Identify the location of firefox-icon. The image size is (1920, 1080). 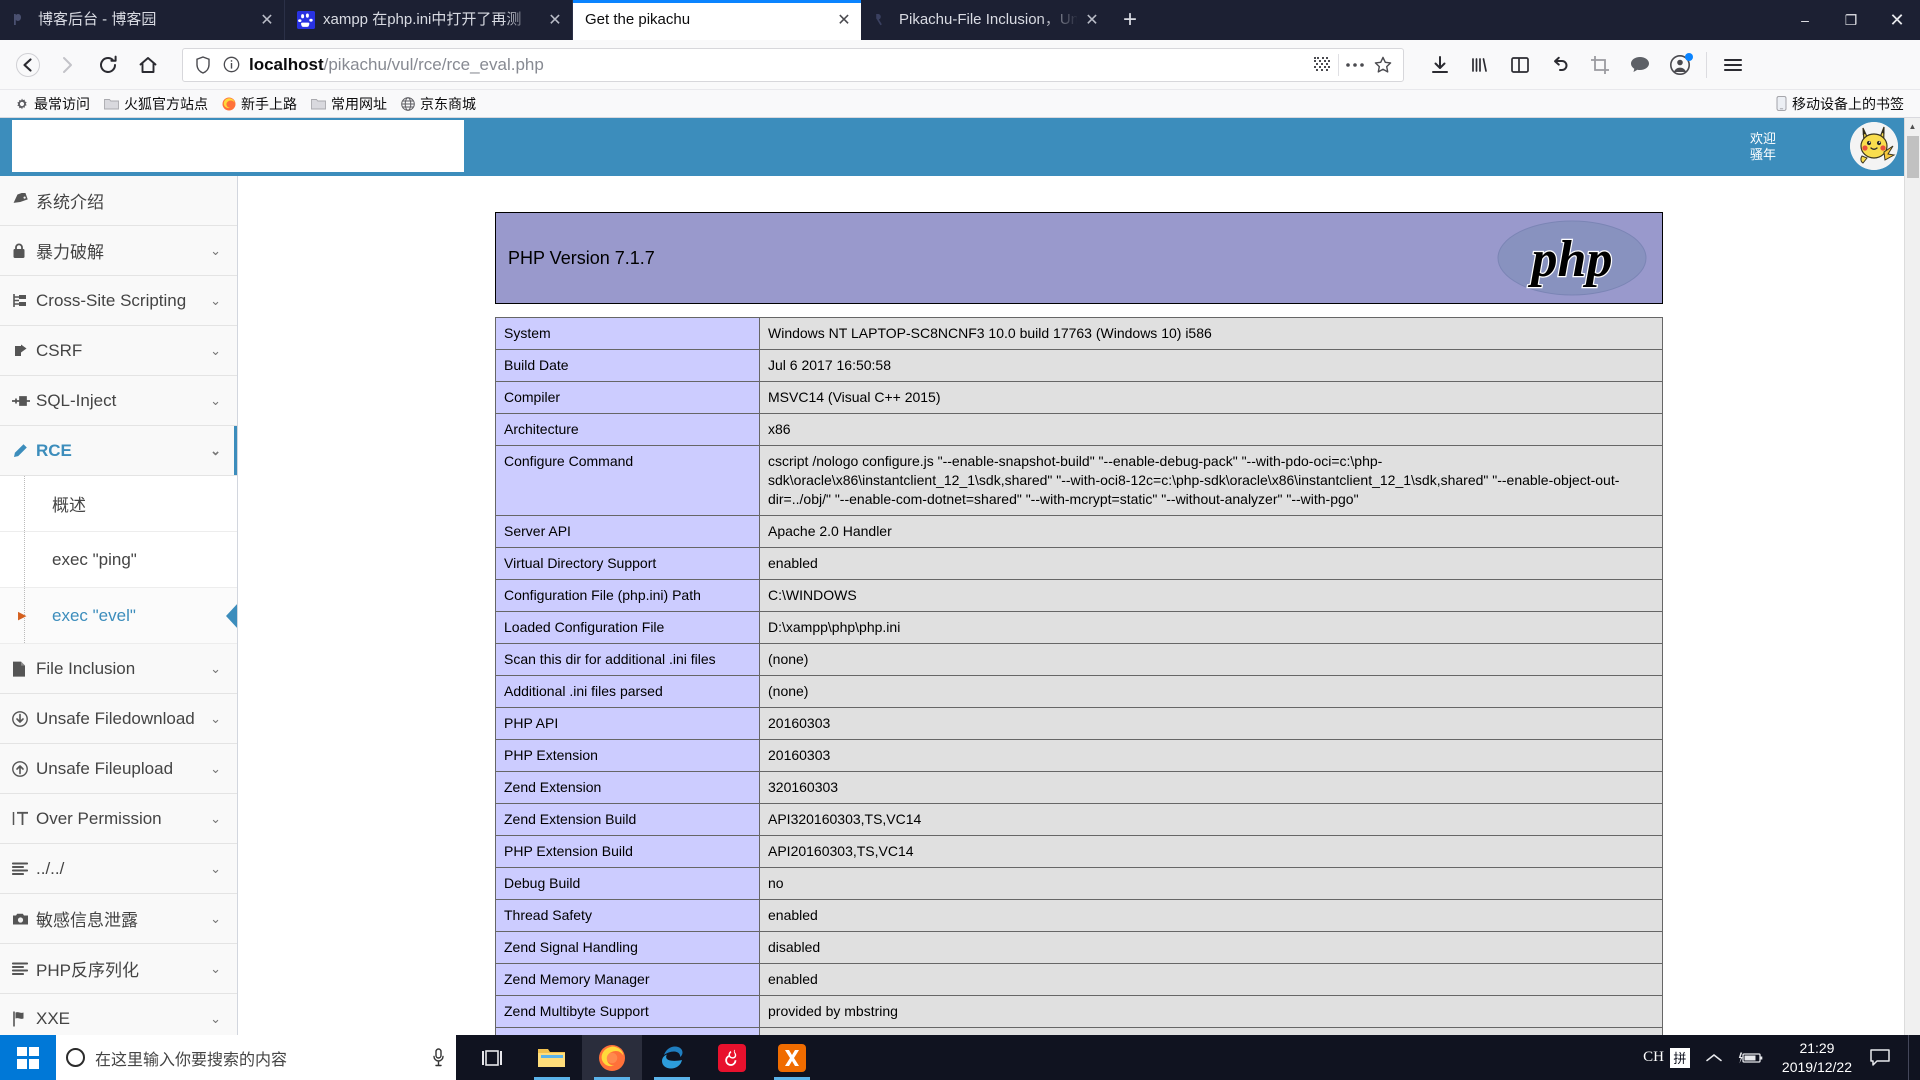
(612, 1057).